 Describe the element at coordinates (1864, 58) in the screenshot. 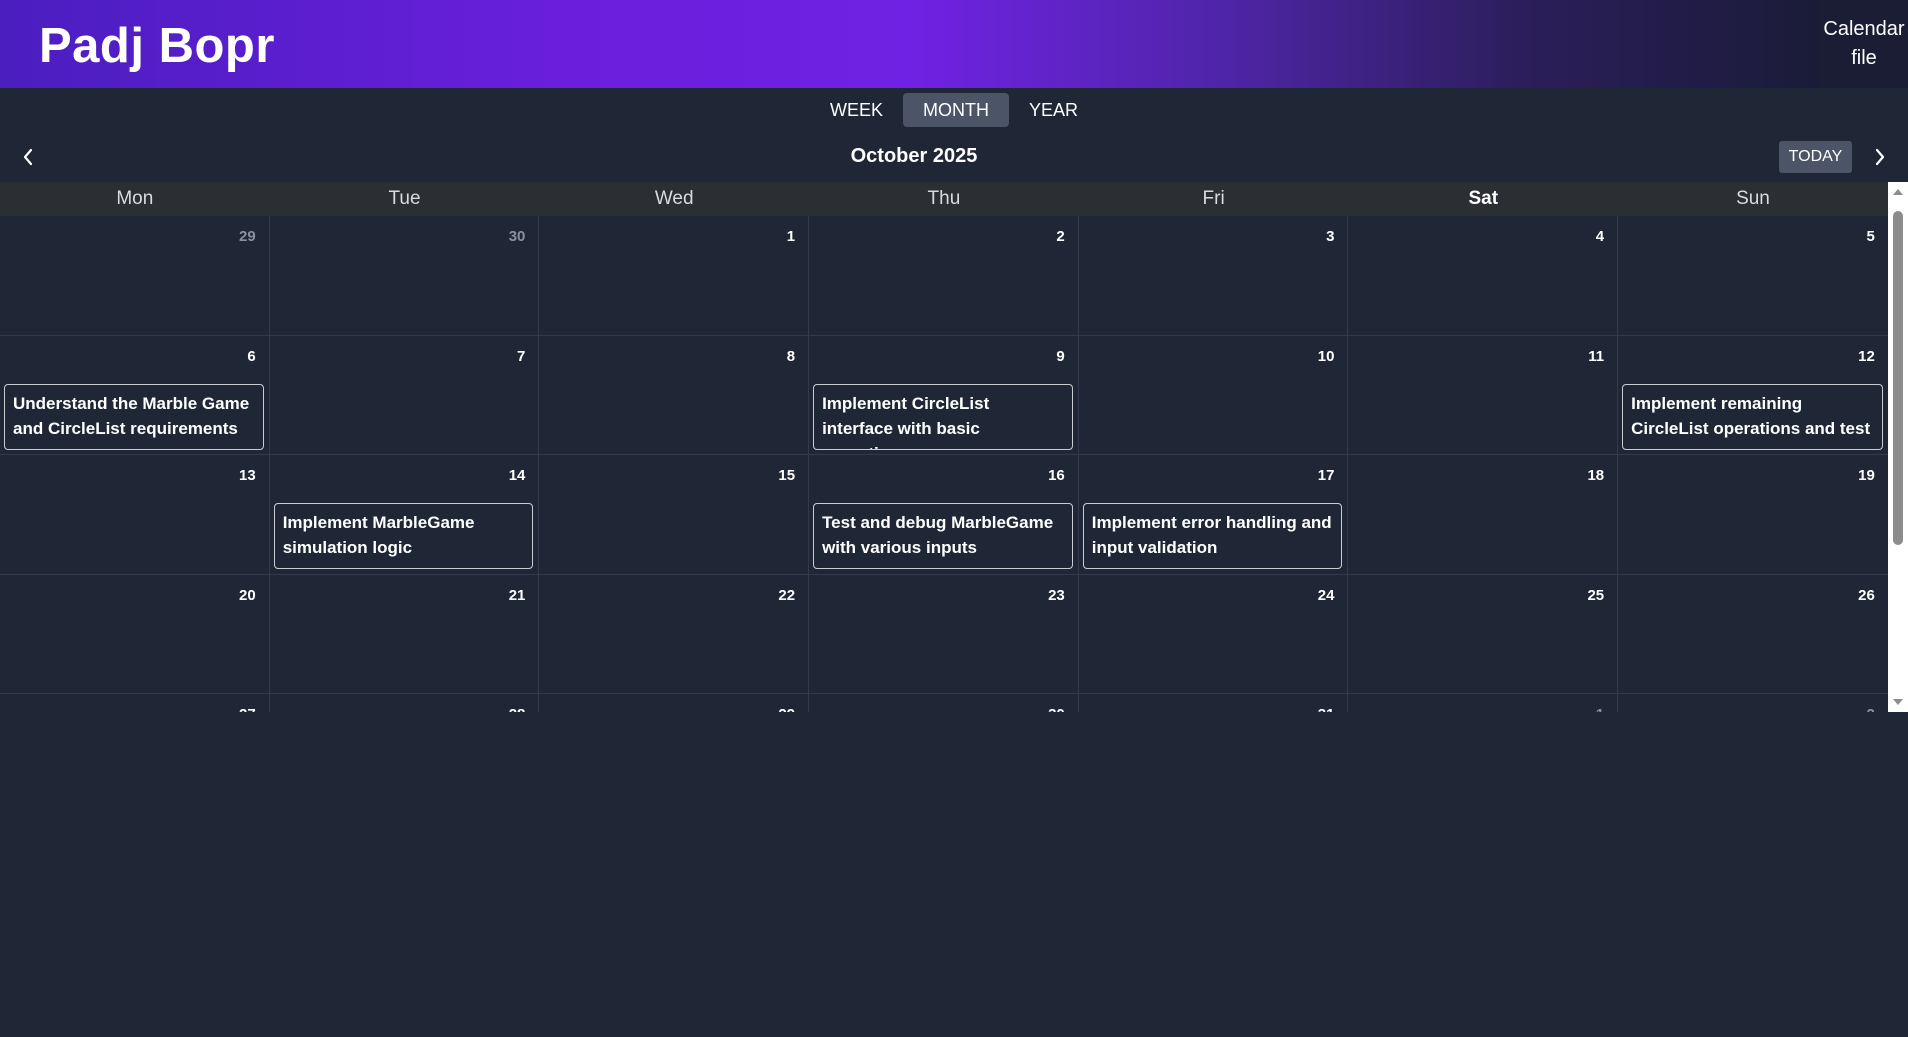

I see `calendar-file-label-line2: file` at that location.